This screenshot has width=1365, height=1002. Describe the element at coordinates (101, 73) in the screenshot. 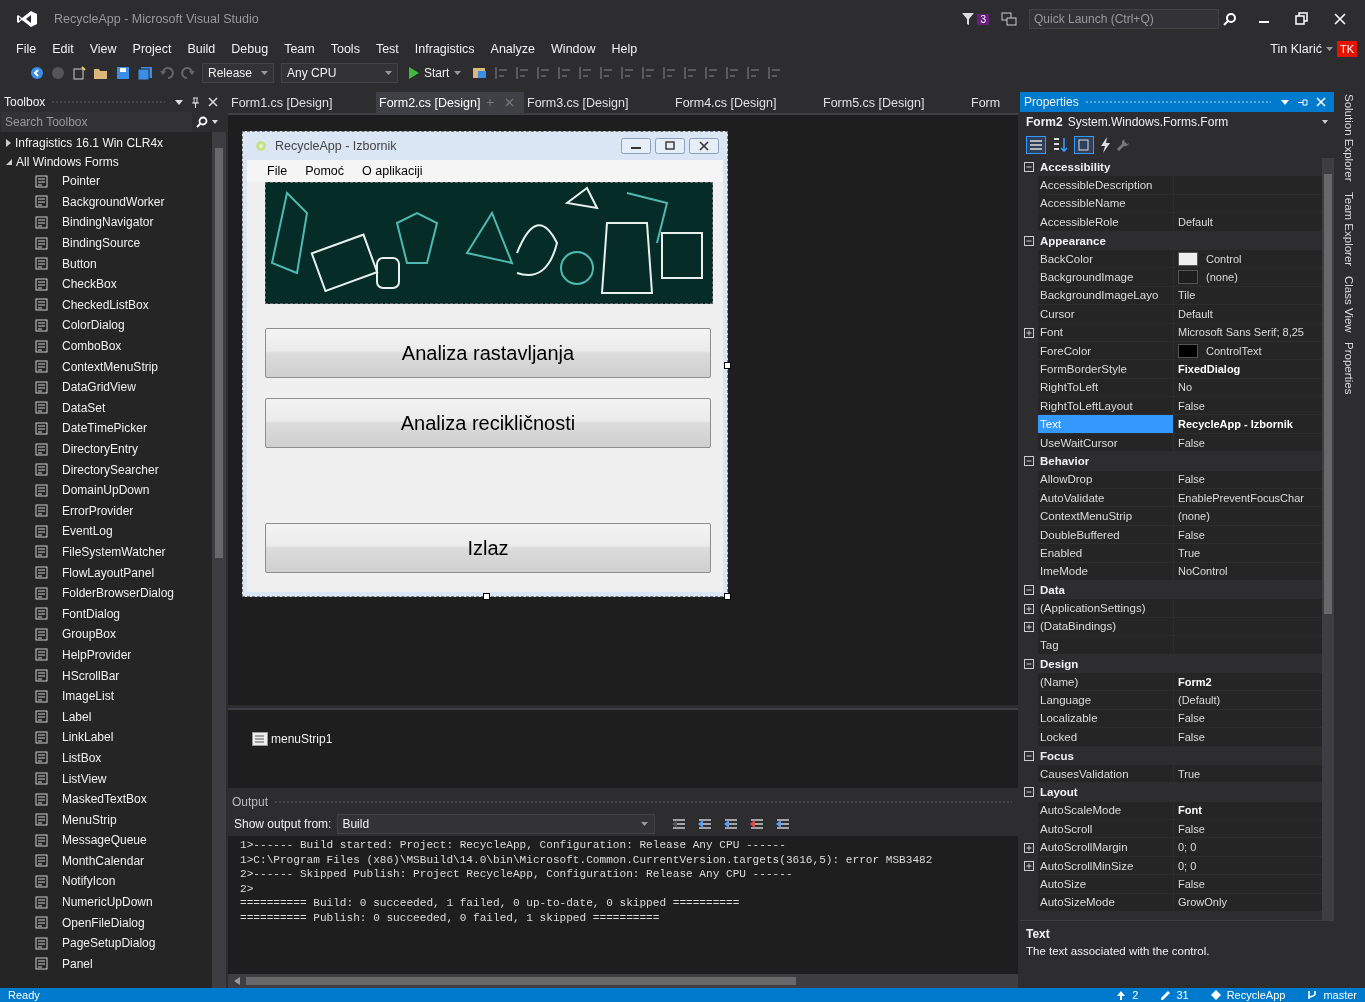

I see `open-folder-icon` at that location.